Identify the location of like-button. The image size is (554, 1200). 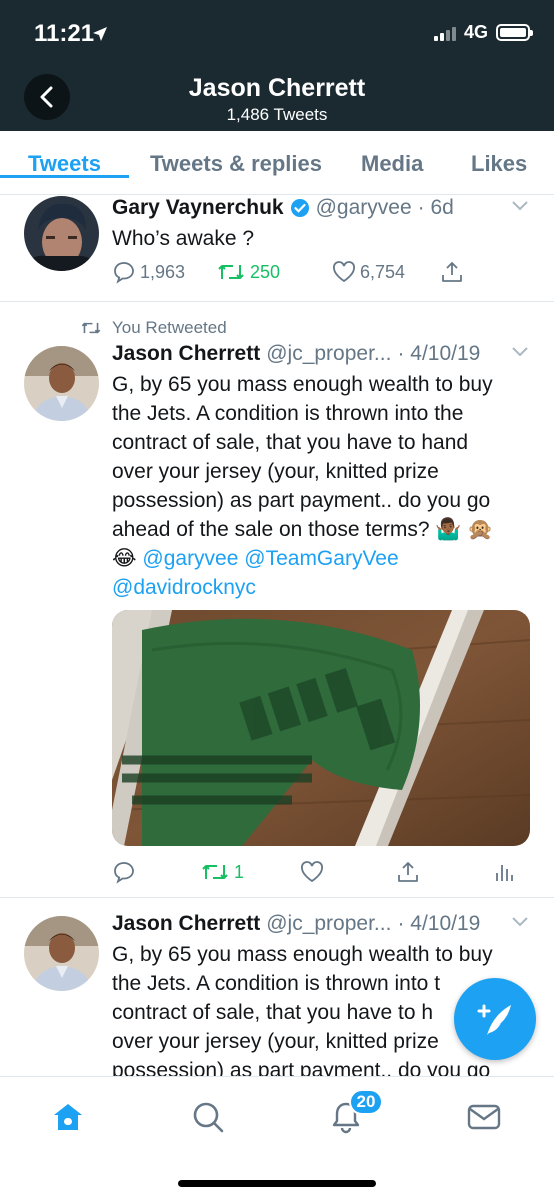
(348, 872).